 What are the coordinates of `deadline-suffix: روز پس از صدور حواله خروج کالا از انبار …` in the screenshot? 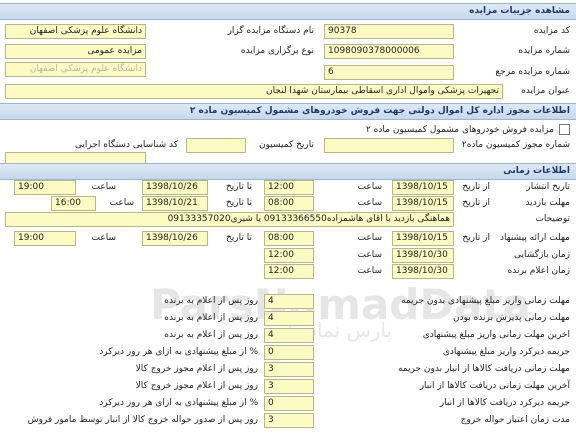 It's located at (142, 420).